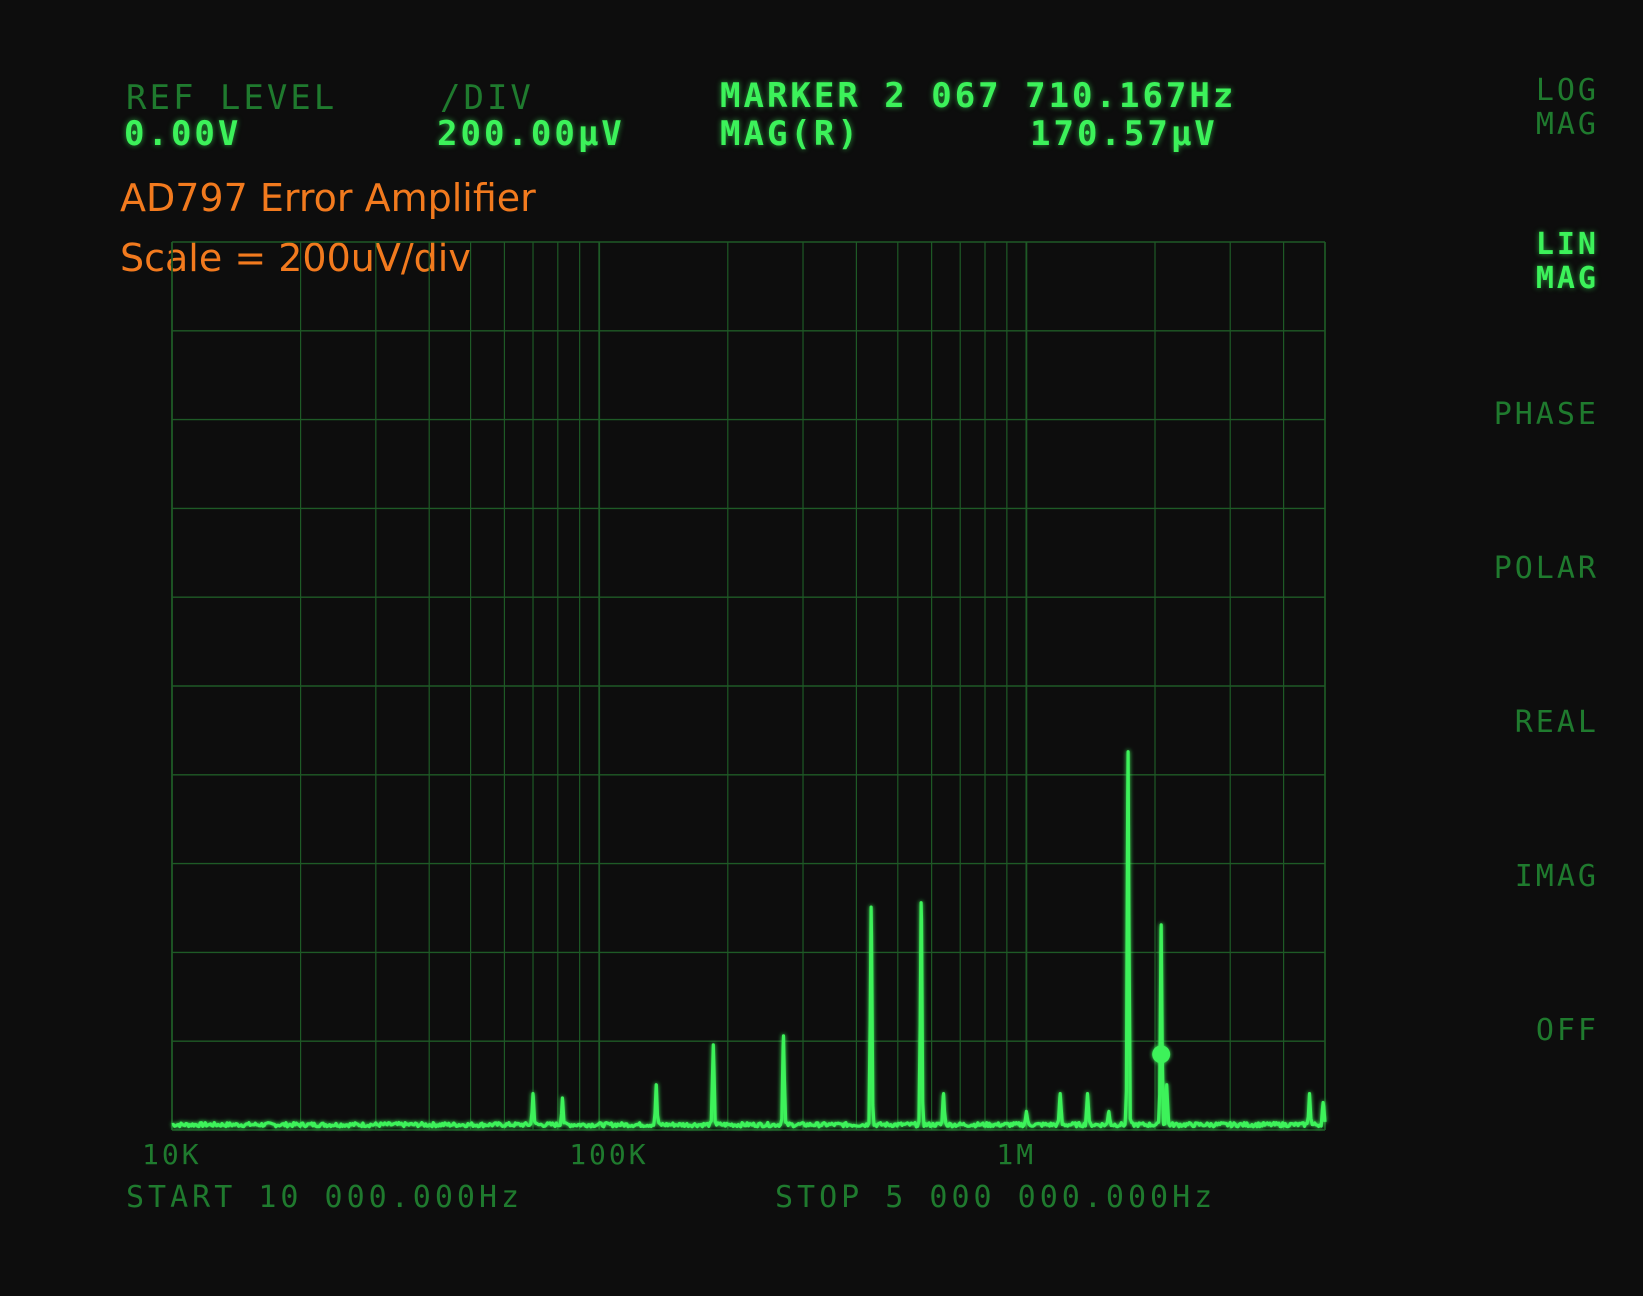 This screenshot has height=1296, width=1643. Describe the element at coordinates (325, 1197) in the screenshot. I see `start-frequency: START 10 000.000Hz` at that location.